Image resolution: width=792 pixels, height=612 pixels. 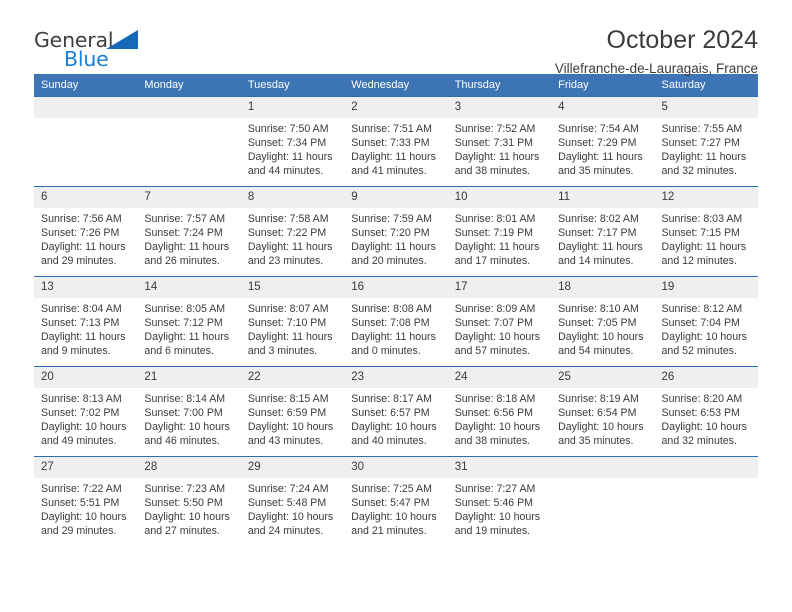 I want to click on sunset-text: Sunset: 5:47 PM, so click(x=390, y=503).